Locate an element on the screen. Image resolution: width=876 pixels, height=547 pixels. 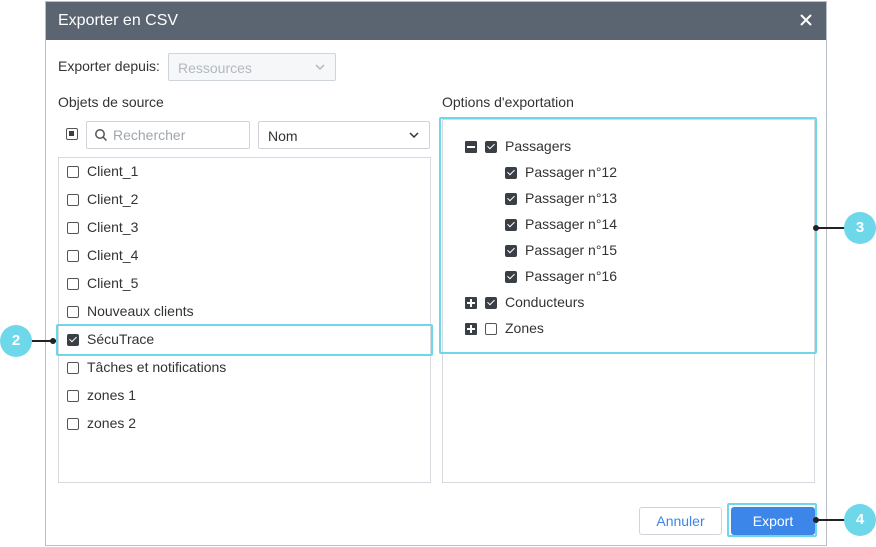
export-options-heading: Options d'exportation is located at coordinates (508, 102).